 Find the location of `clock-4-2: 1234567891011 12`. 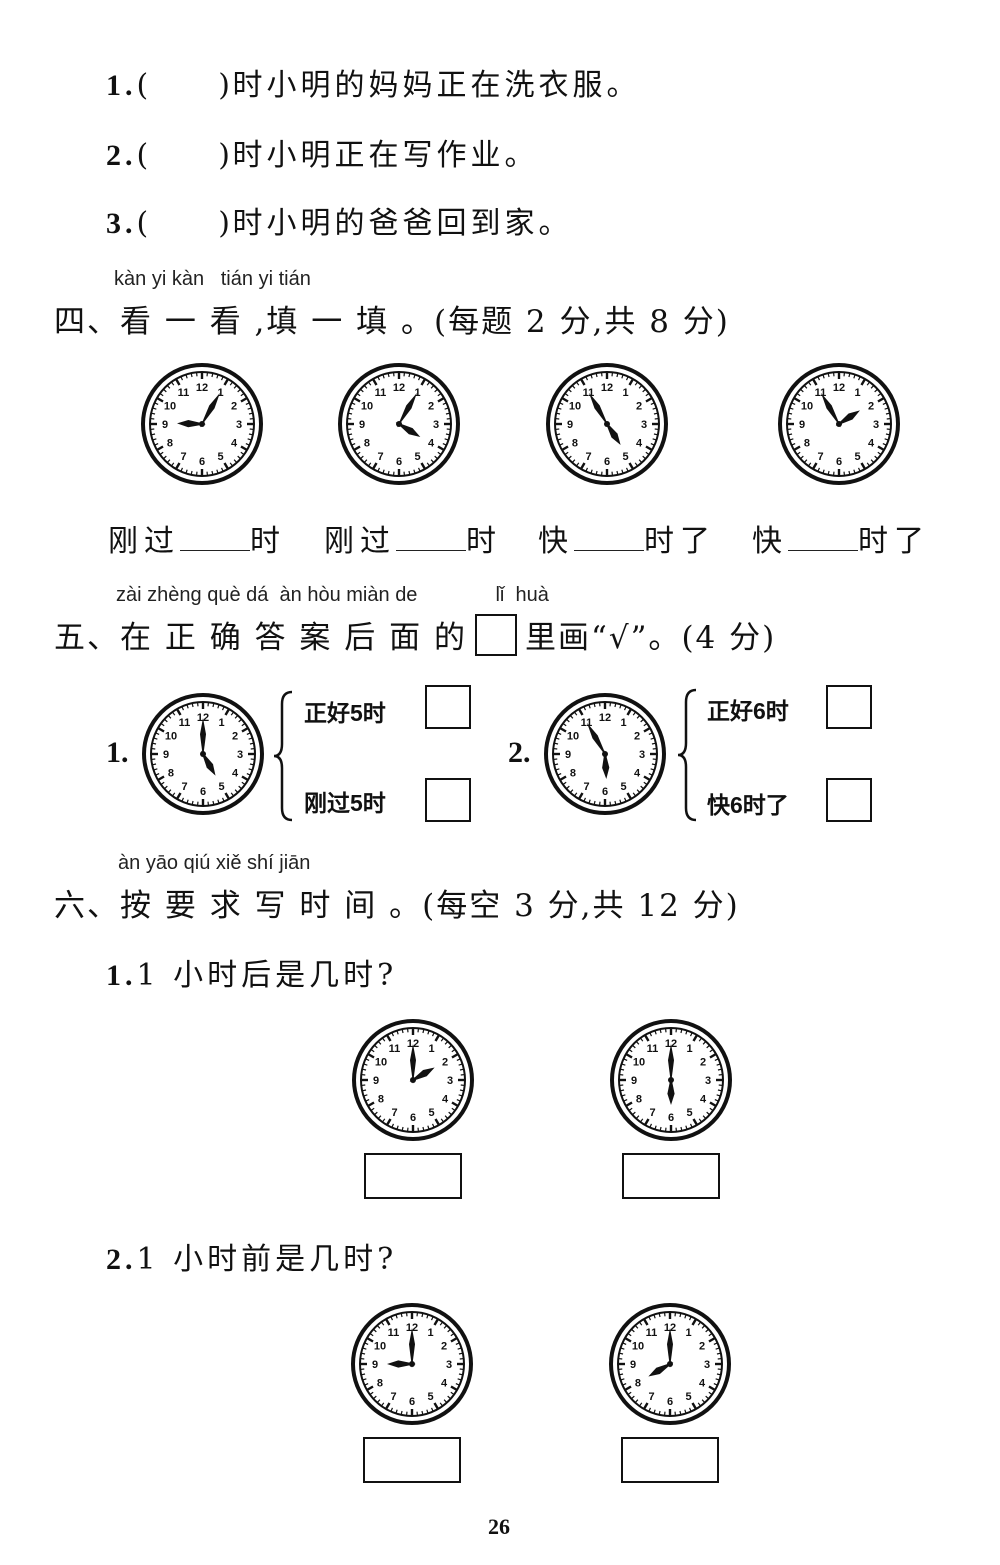

clock-4-2: 1234567891011 12 is located at coordinates (399, 424).